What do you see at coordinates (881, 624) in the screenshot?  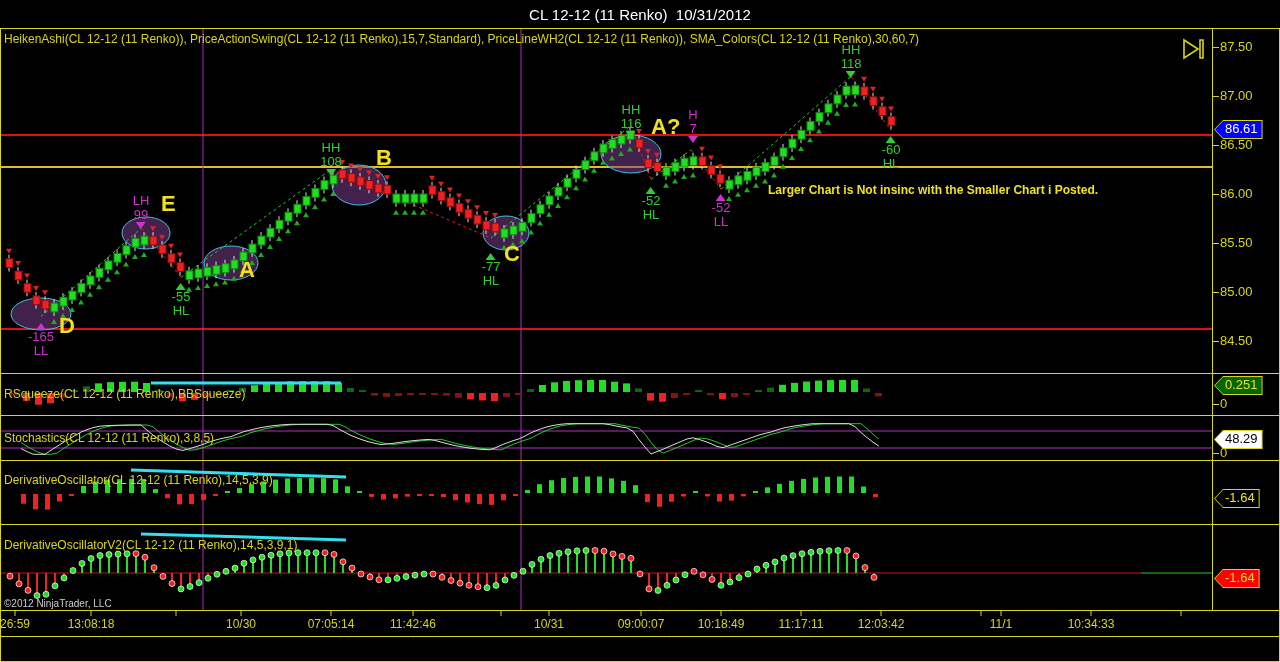 I see `time-axis-label: 12:03:42` at bounding box center [881, 624].